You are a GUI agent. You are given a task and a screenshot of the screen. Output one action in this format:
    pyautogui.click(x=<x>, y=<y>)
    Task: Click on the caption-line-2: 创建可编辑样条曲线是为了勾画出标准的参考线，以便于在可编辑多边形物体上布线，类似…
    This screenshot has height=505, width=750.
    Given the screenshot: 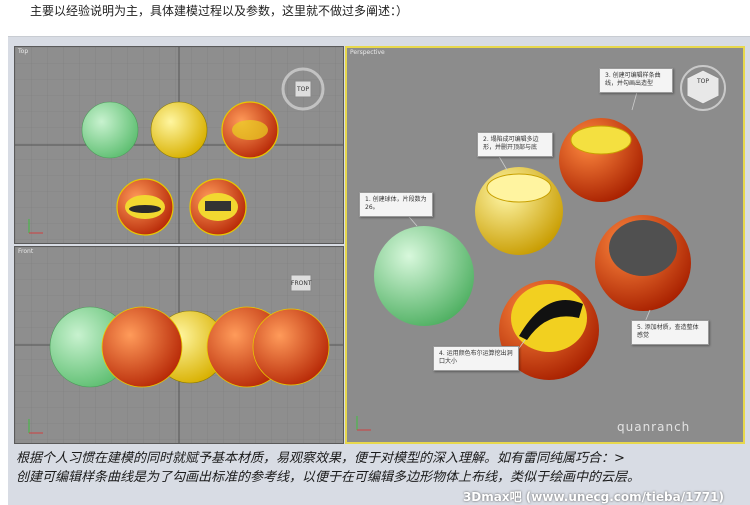 What is the action you would take?
    pyautogui.click(x=328, y=477)
    